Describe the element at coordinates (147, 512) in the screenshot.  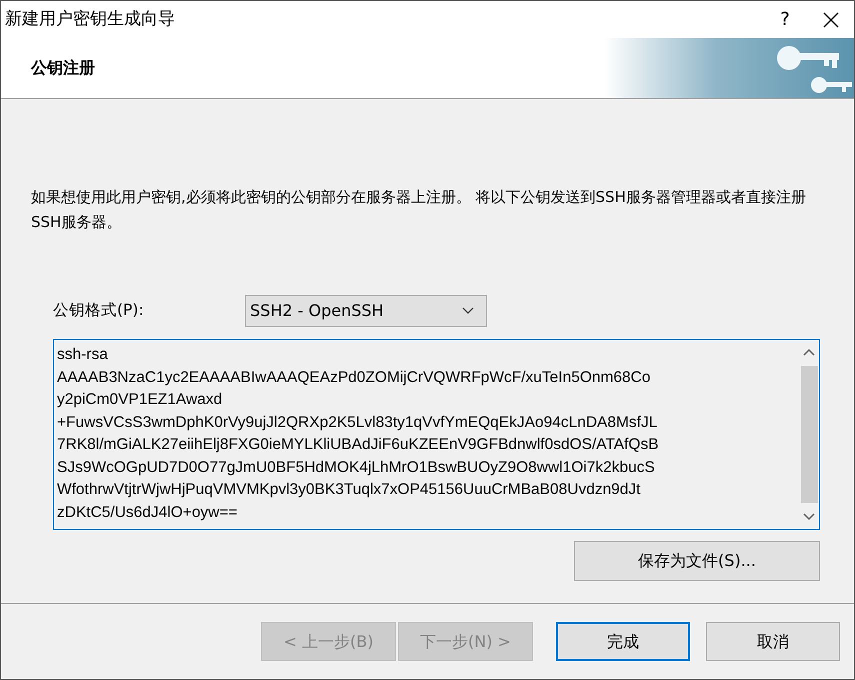
I see `key-text-line: zDKtC5/Us6dJ4lO+oyw==` at that location.